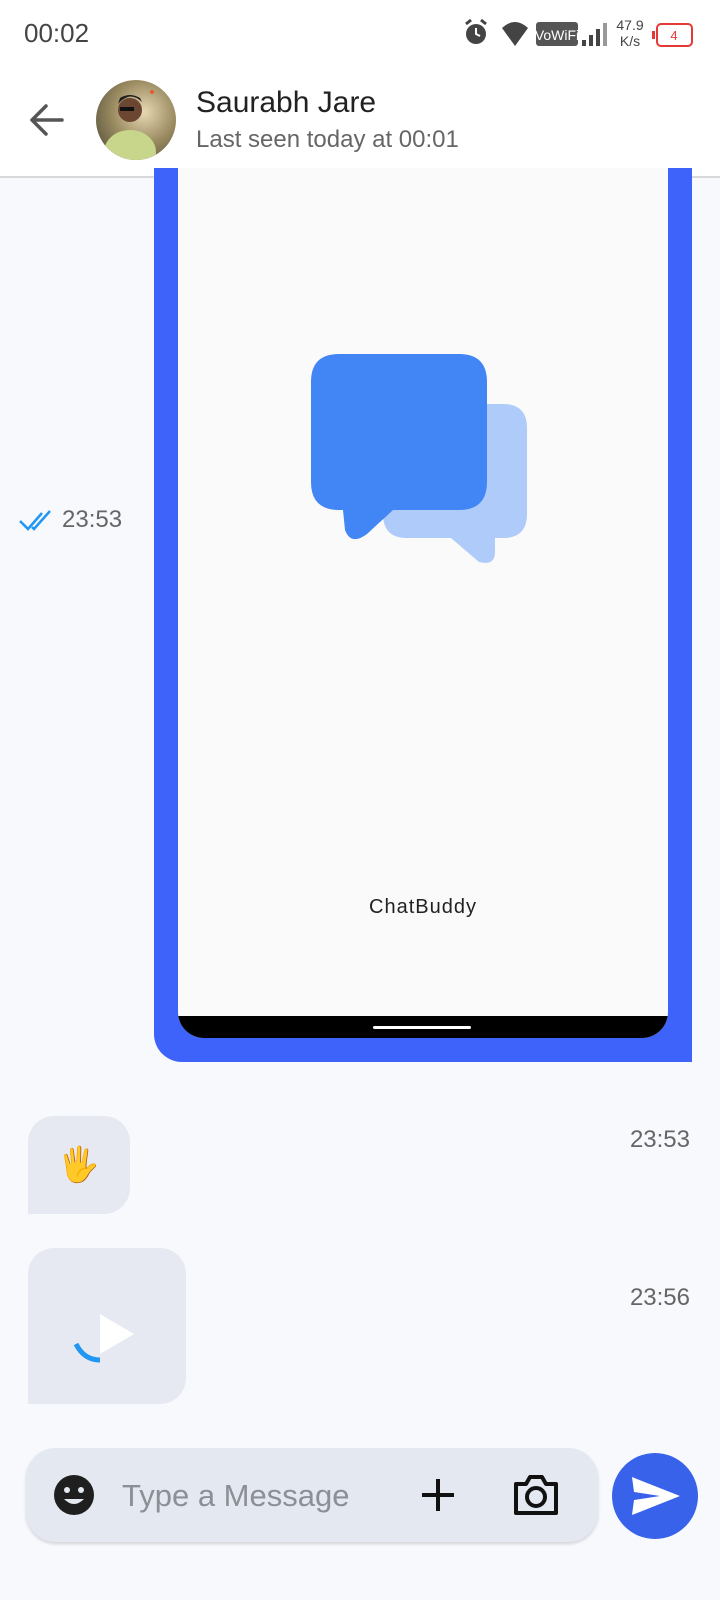 The image size is (720, 1600). I want to click on send-icon, so click(656, 1496).